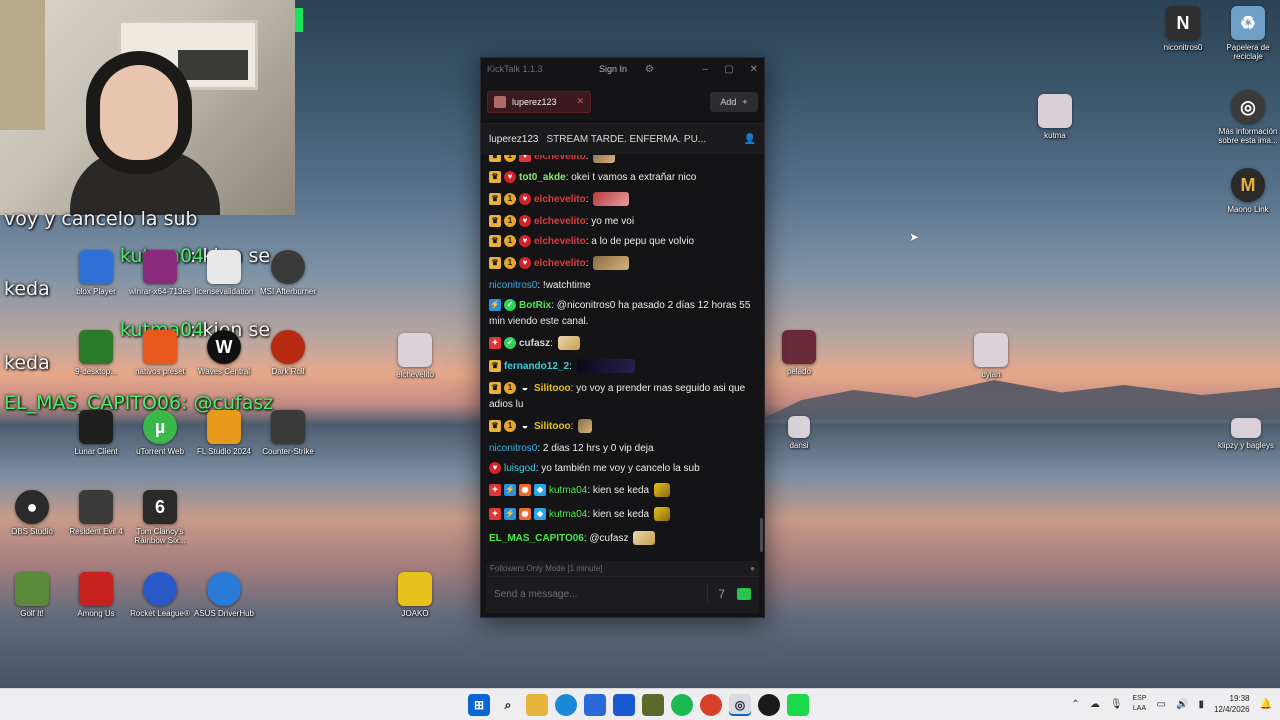 This screenshot has height=720, width=1280. I want to click on add-chatroom-button: Add +, so click(734, 101).